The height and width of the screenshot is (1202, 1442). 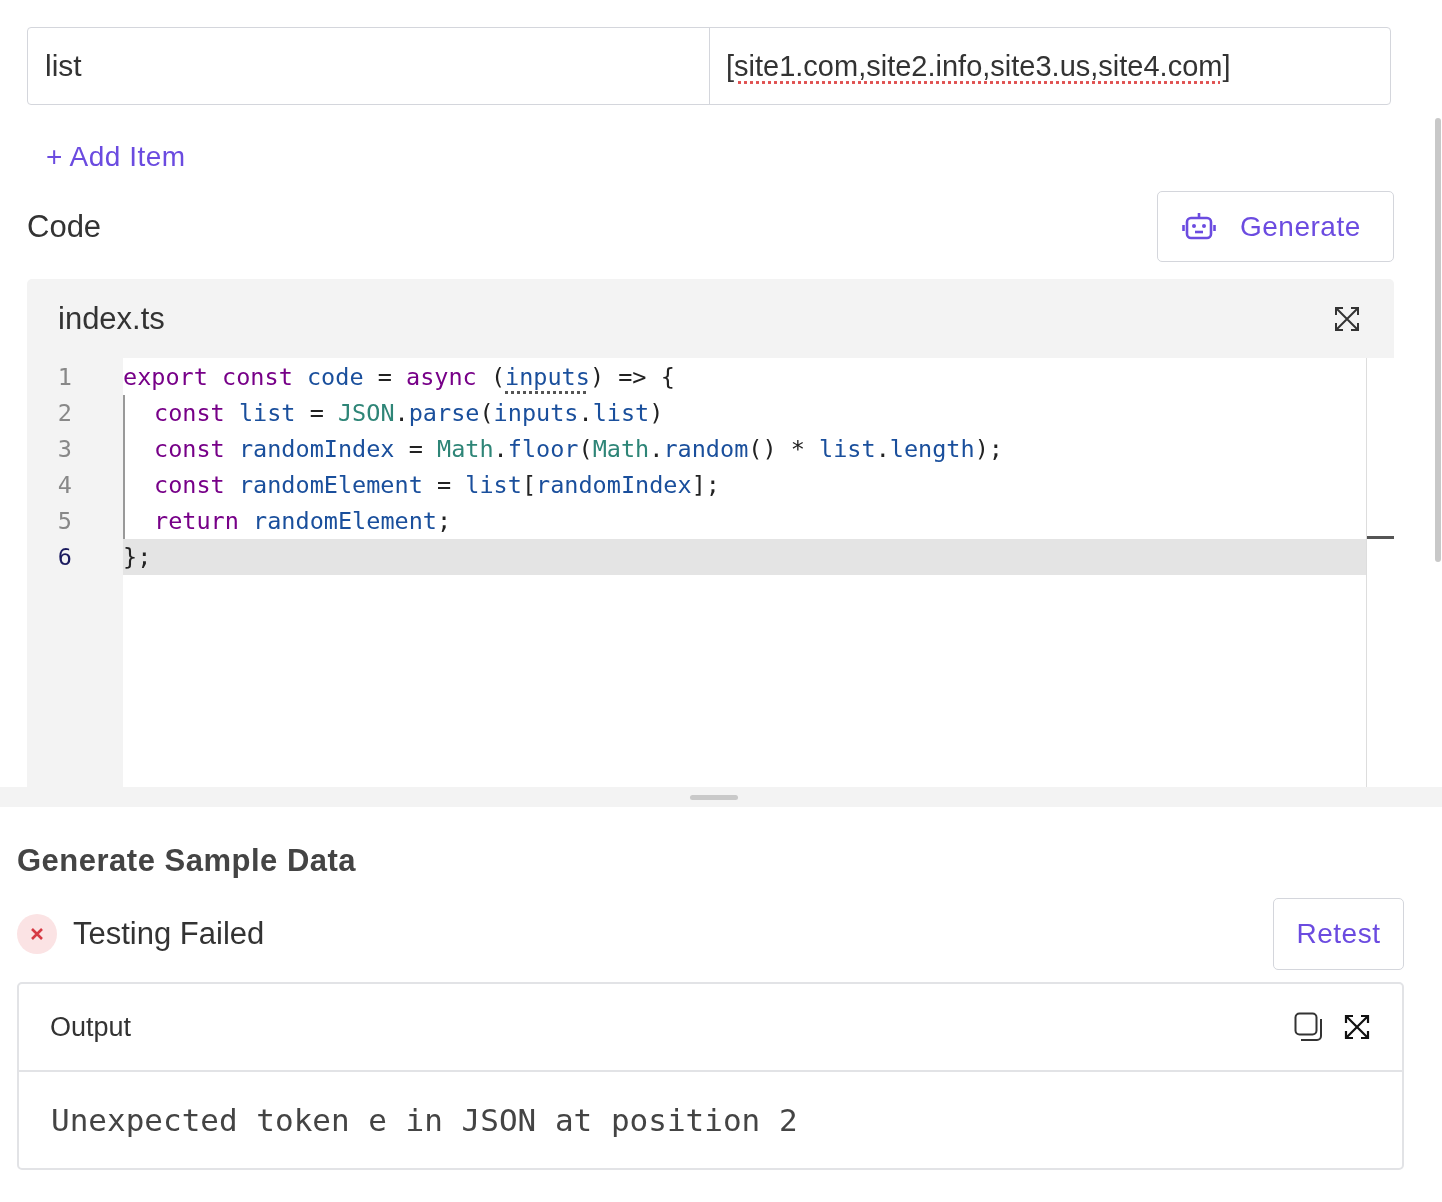 What do you see at coordinates (1199, 226) in the screenshot?
I see `robot-icon` at bounding box center [1199, 226].